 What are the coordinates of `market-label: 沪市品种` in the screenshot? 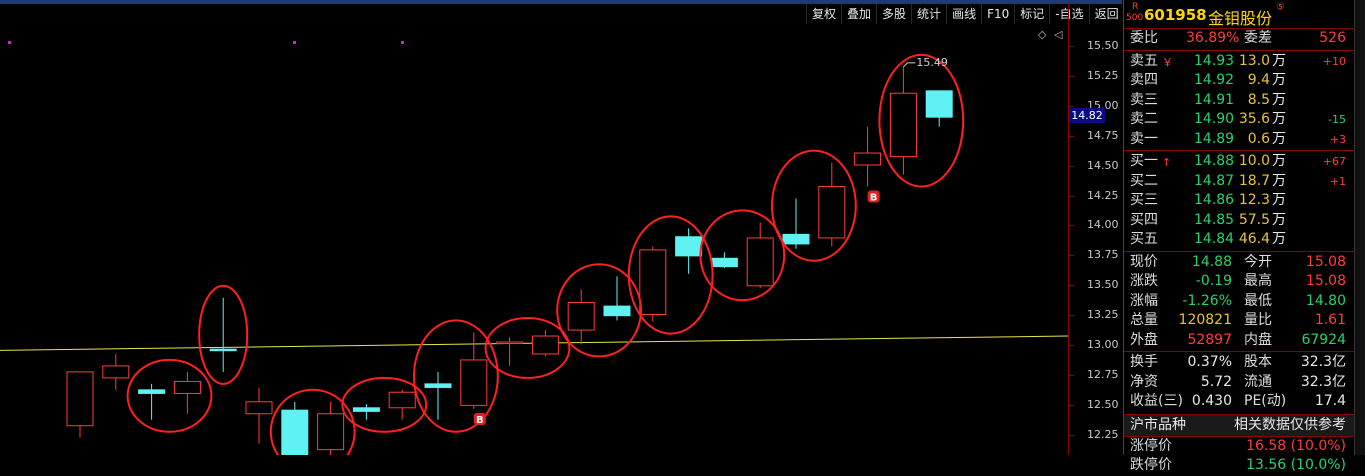 It's located at (1158, 424).